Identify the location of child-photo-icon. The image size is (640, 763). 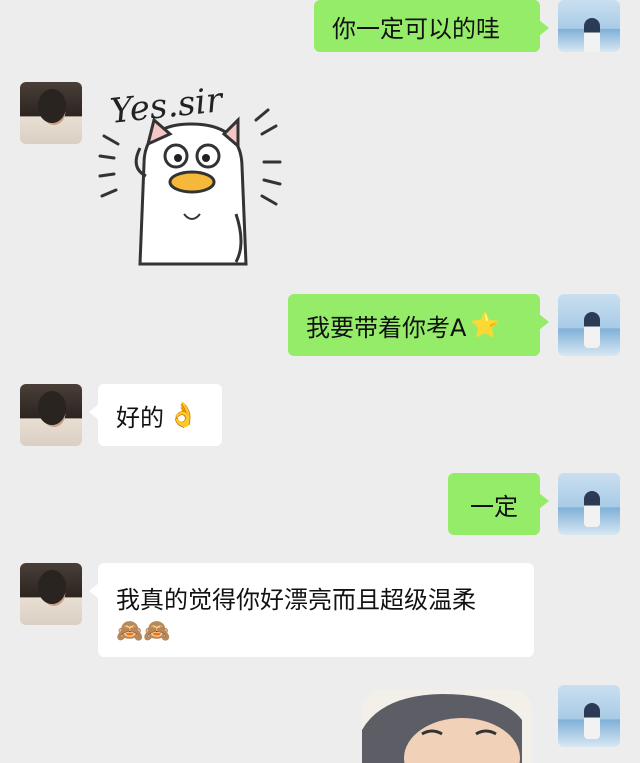
(447, 726).